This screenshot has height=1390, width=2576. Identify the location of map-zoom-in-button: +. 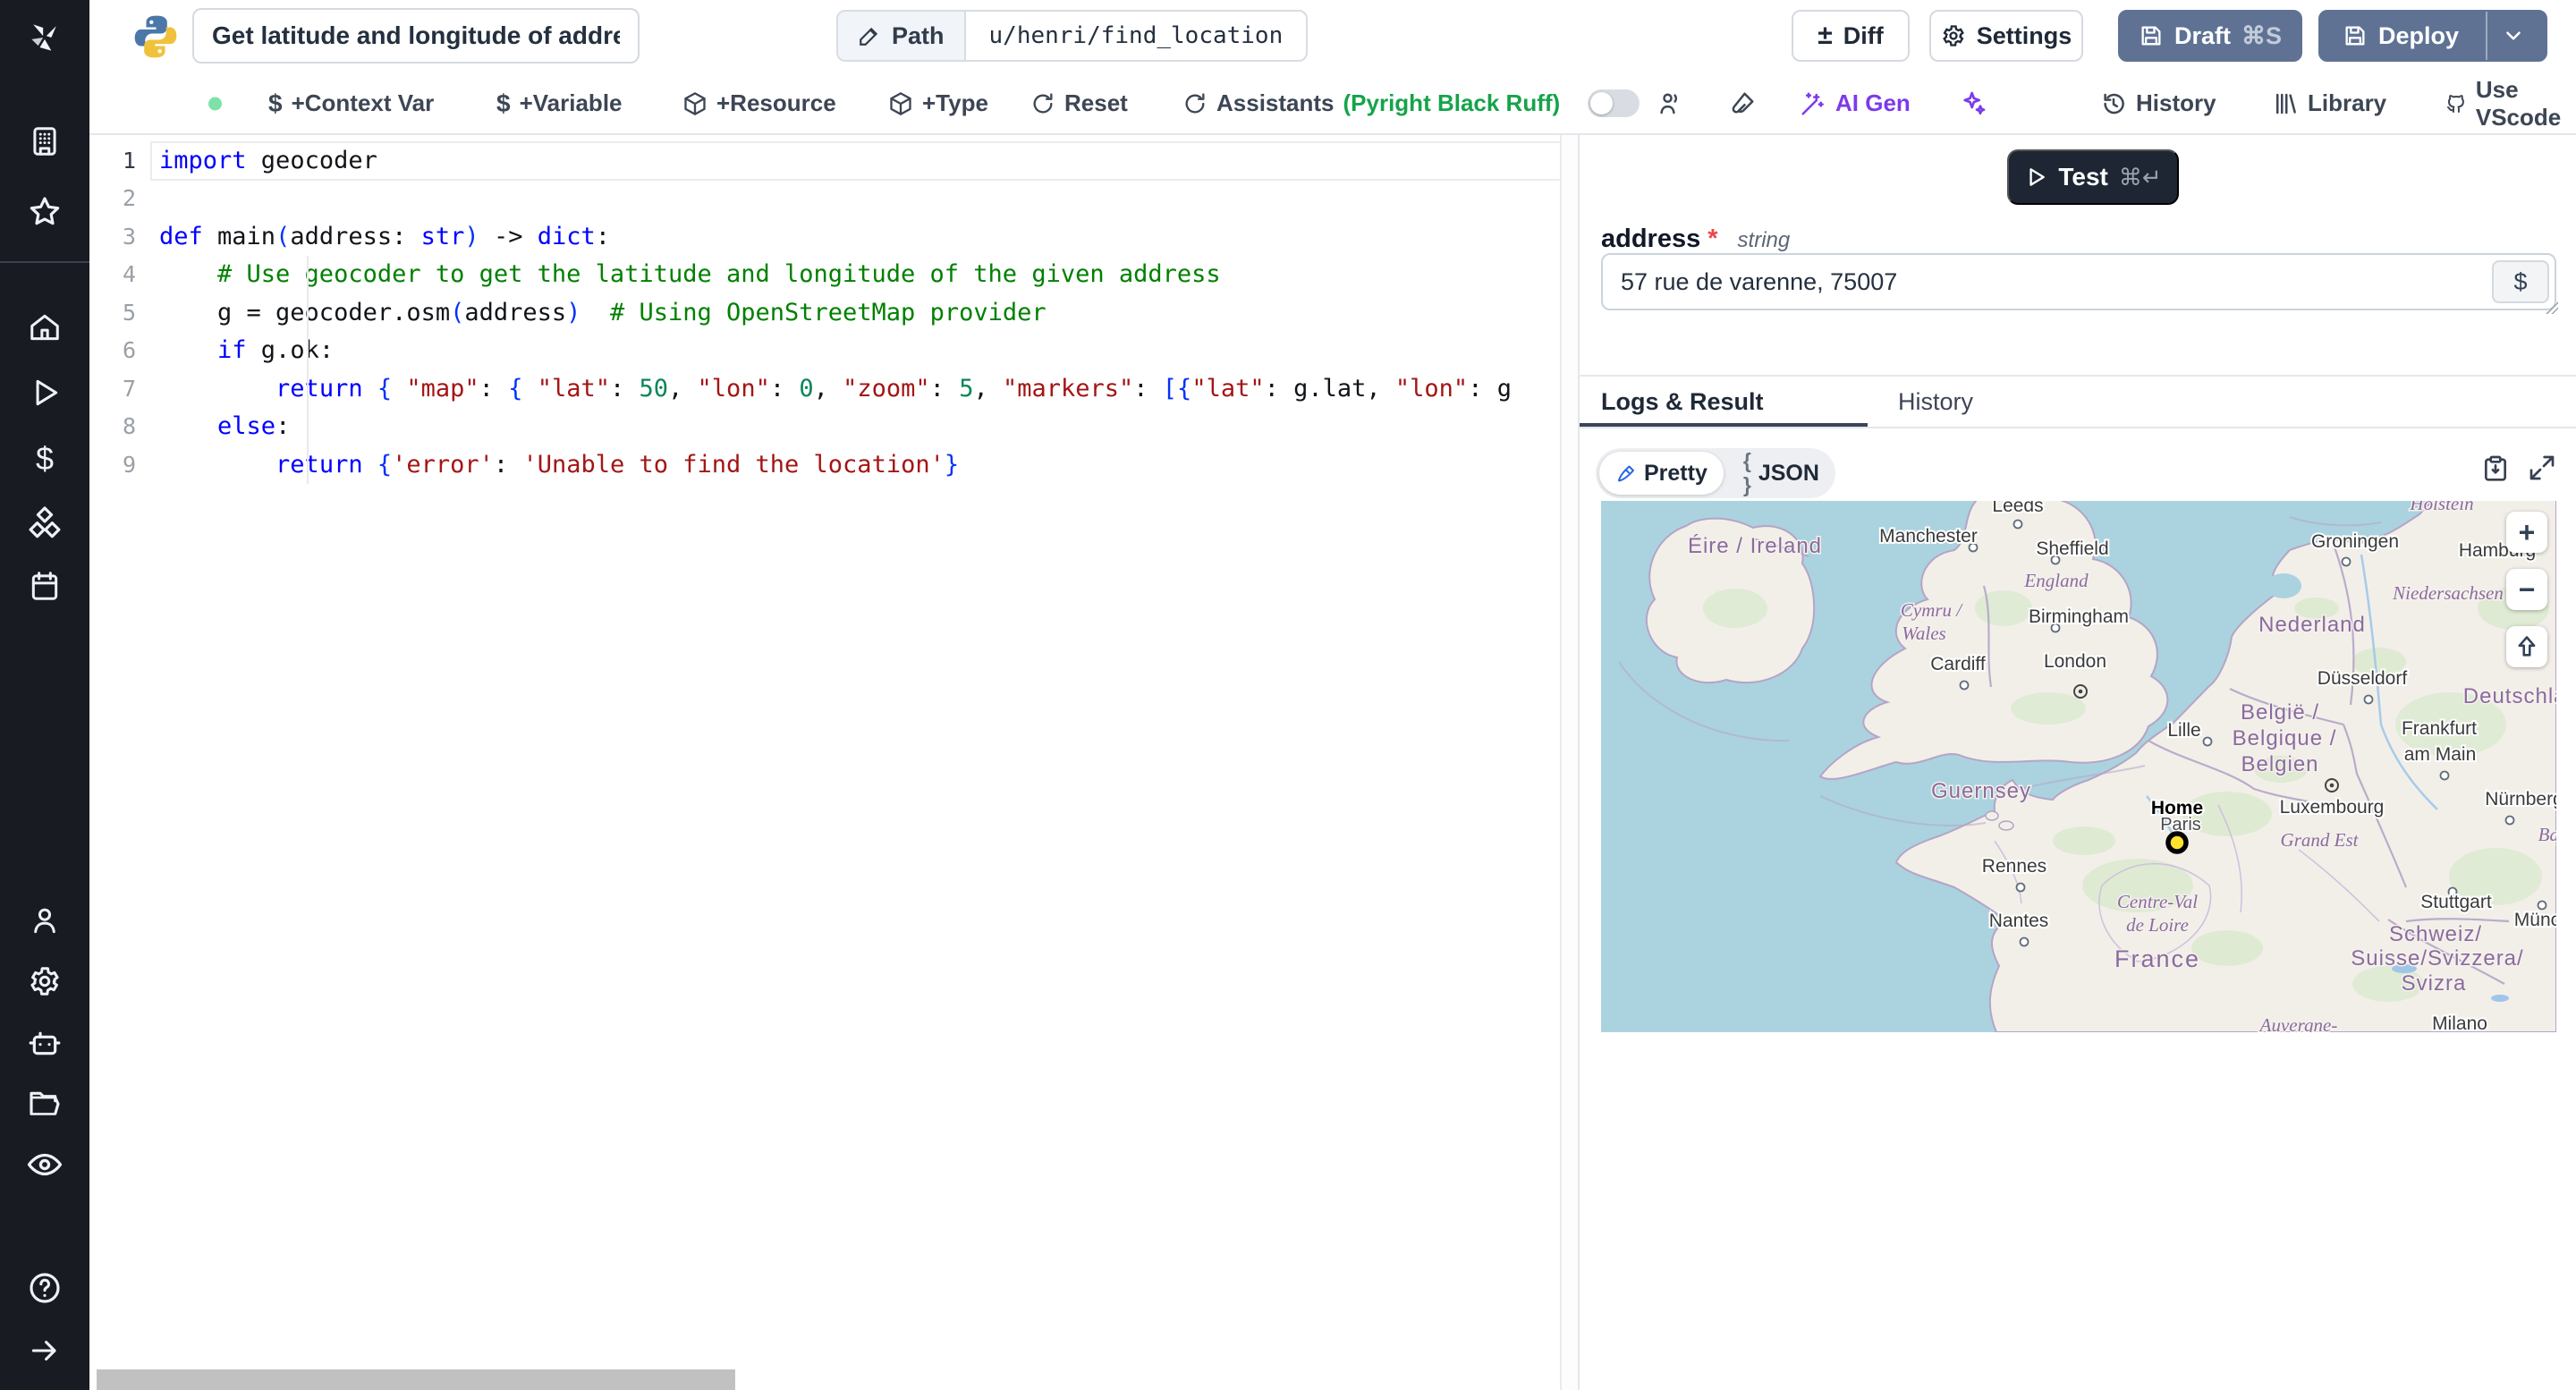
(2526, 532).